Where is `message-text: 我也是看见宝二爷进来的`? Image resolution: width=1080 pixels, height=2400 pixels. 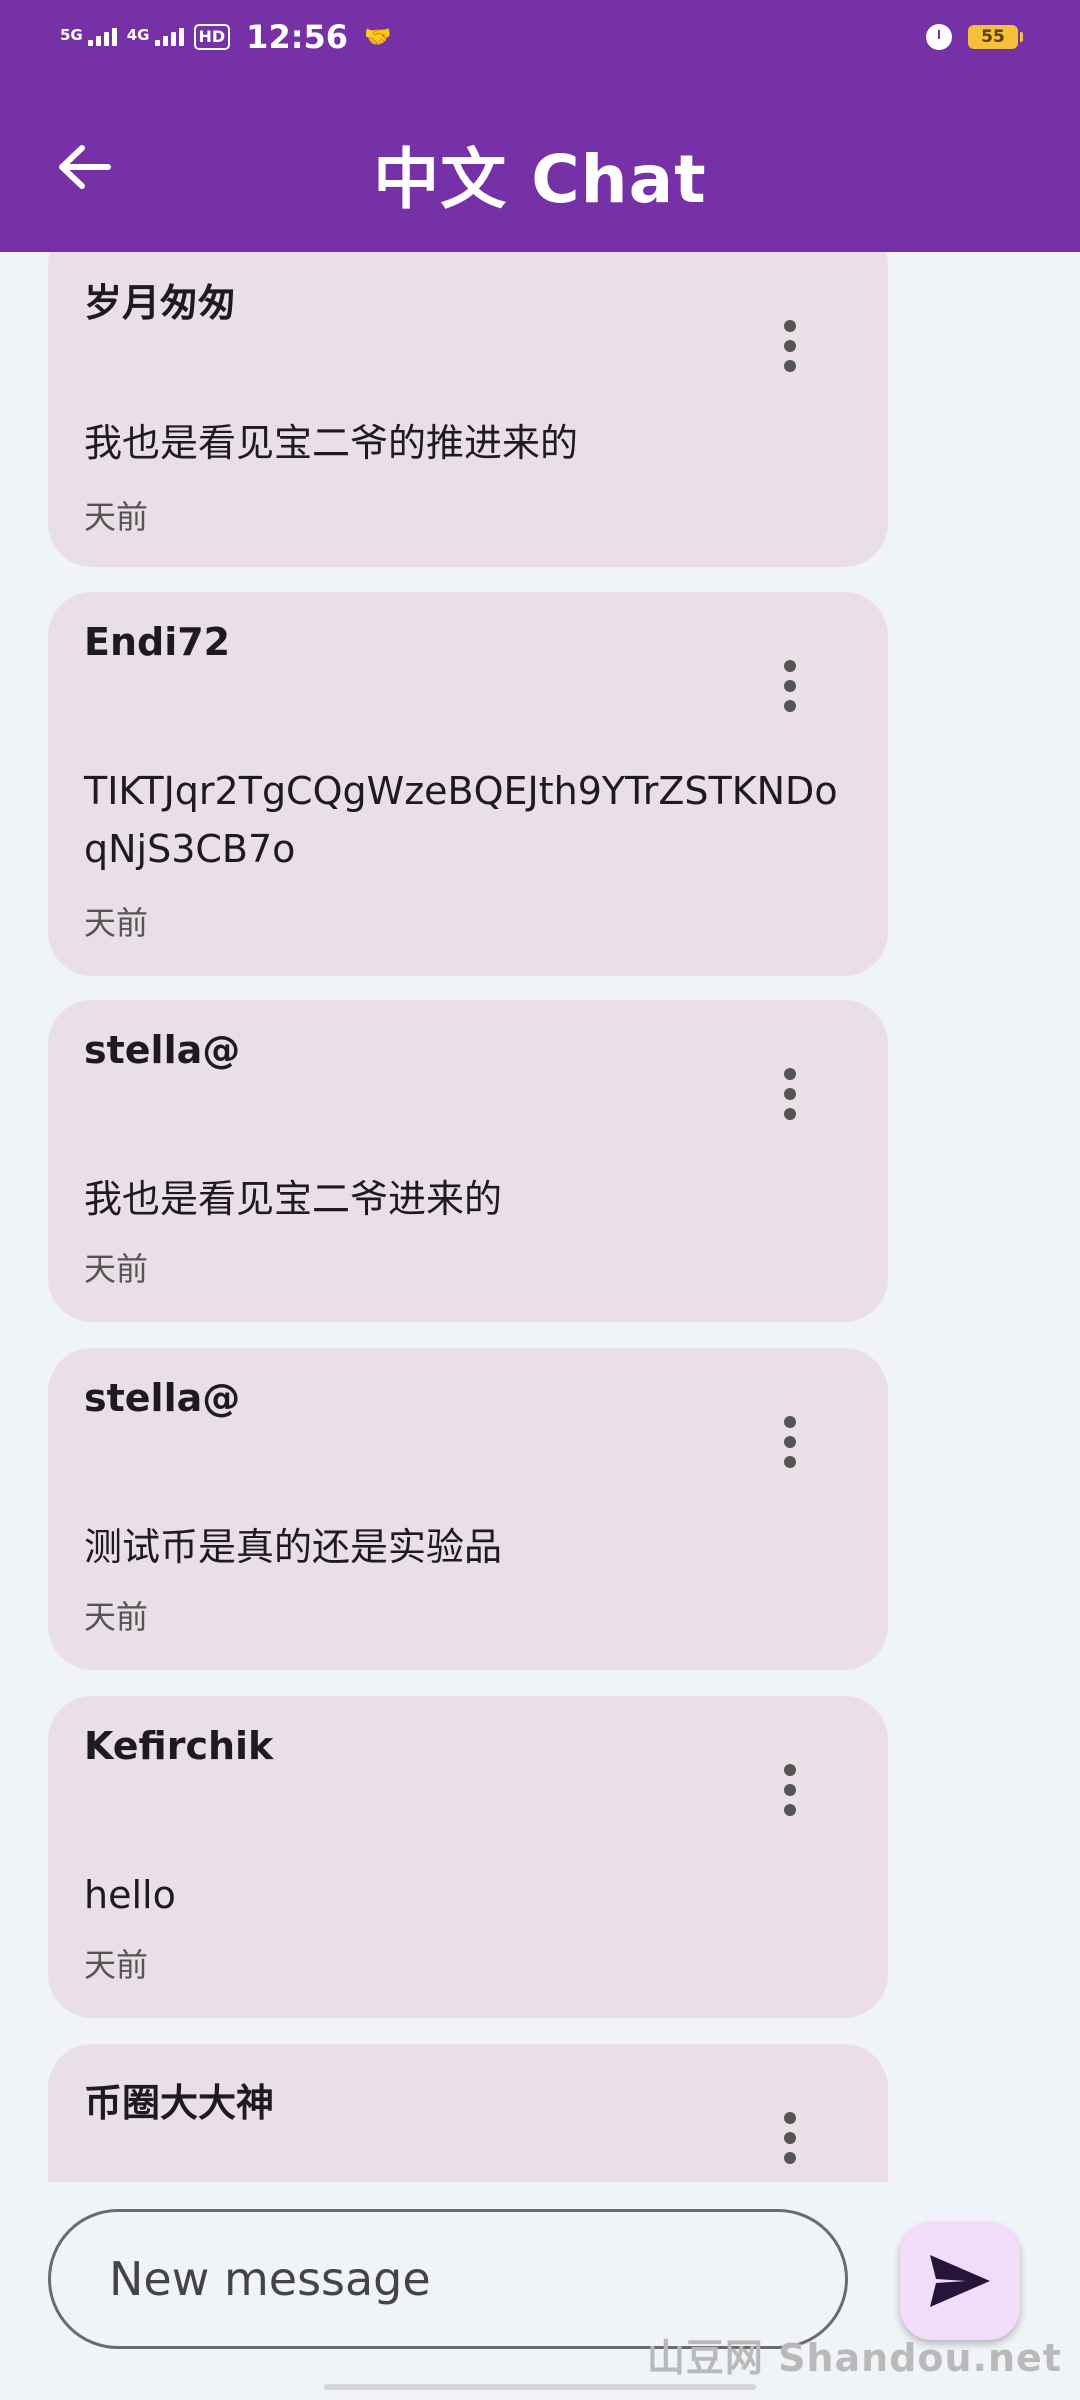
message-text: 我也是看见宝二爷进来的 is located at coordinates (293, 1199).